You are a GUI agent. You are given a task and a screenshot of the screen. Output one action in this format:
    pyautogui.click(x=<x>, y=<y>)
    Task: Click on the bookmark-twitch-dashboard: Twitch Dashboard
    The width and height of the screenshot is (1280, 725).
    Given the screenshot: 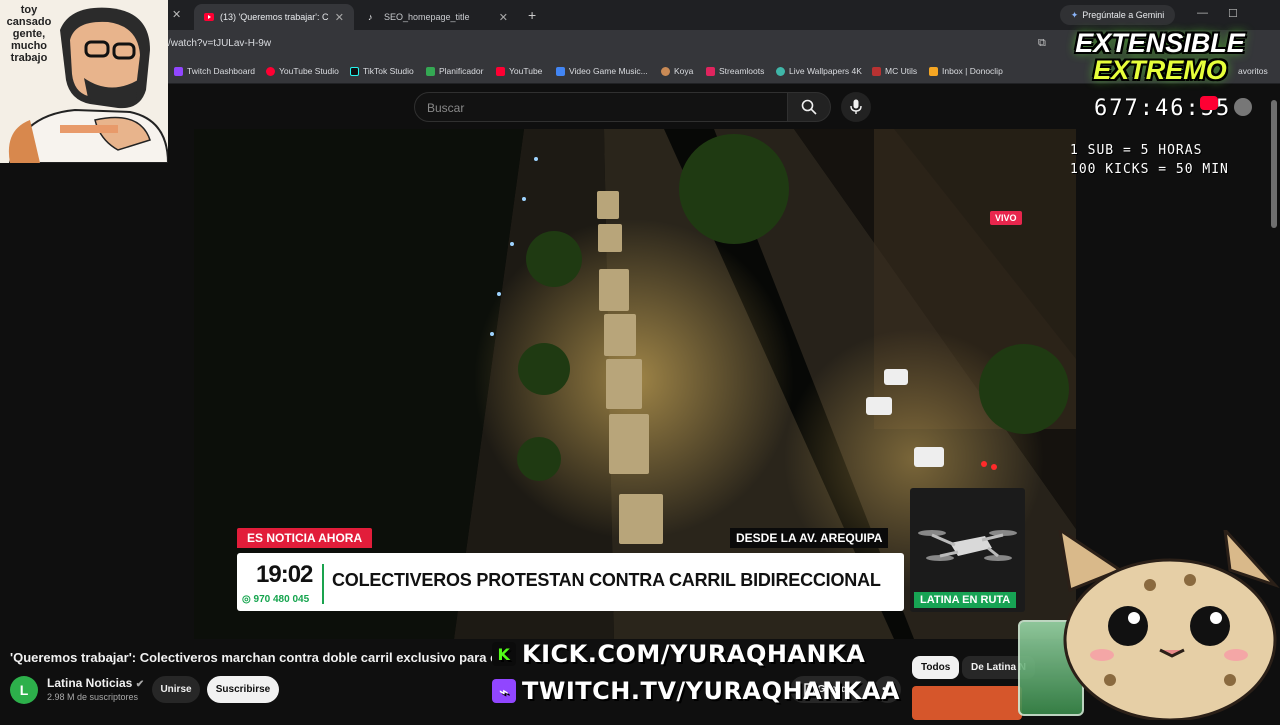 What is the action you would take?
    pyautogui.click(x=214, y=71)
    